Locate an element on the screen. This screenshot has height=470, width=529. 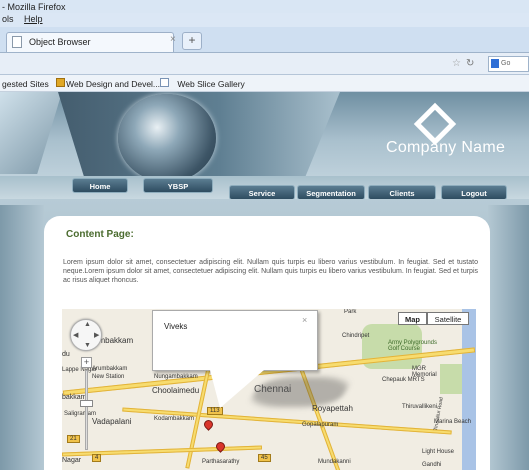
road-shield: 45 is located at coordinates (264, 458).